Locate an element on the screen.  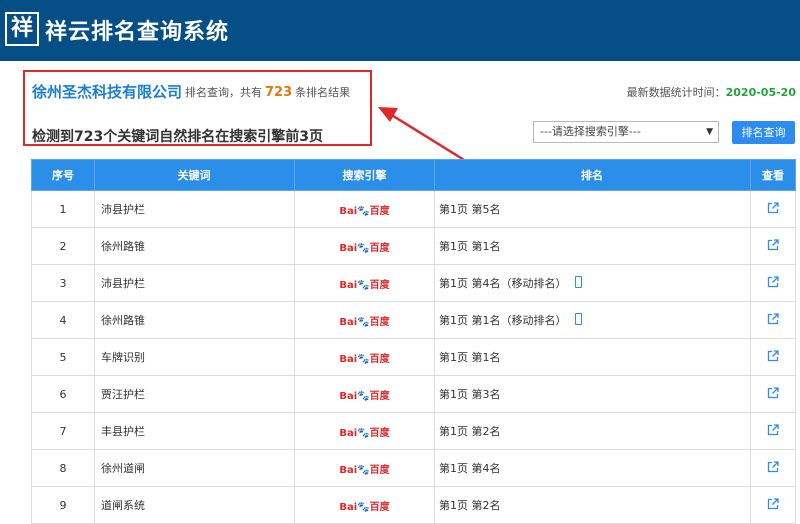
update-time: 最新数据统计时间：2020-05-20 is located at coordinates (711, 92).